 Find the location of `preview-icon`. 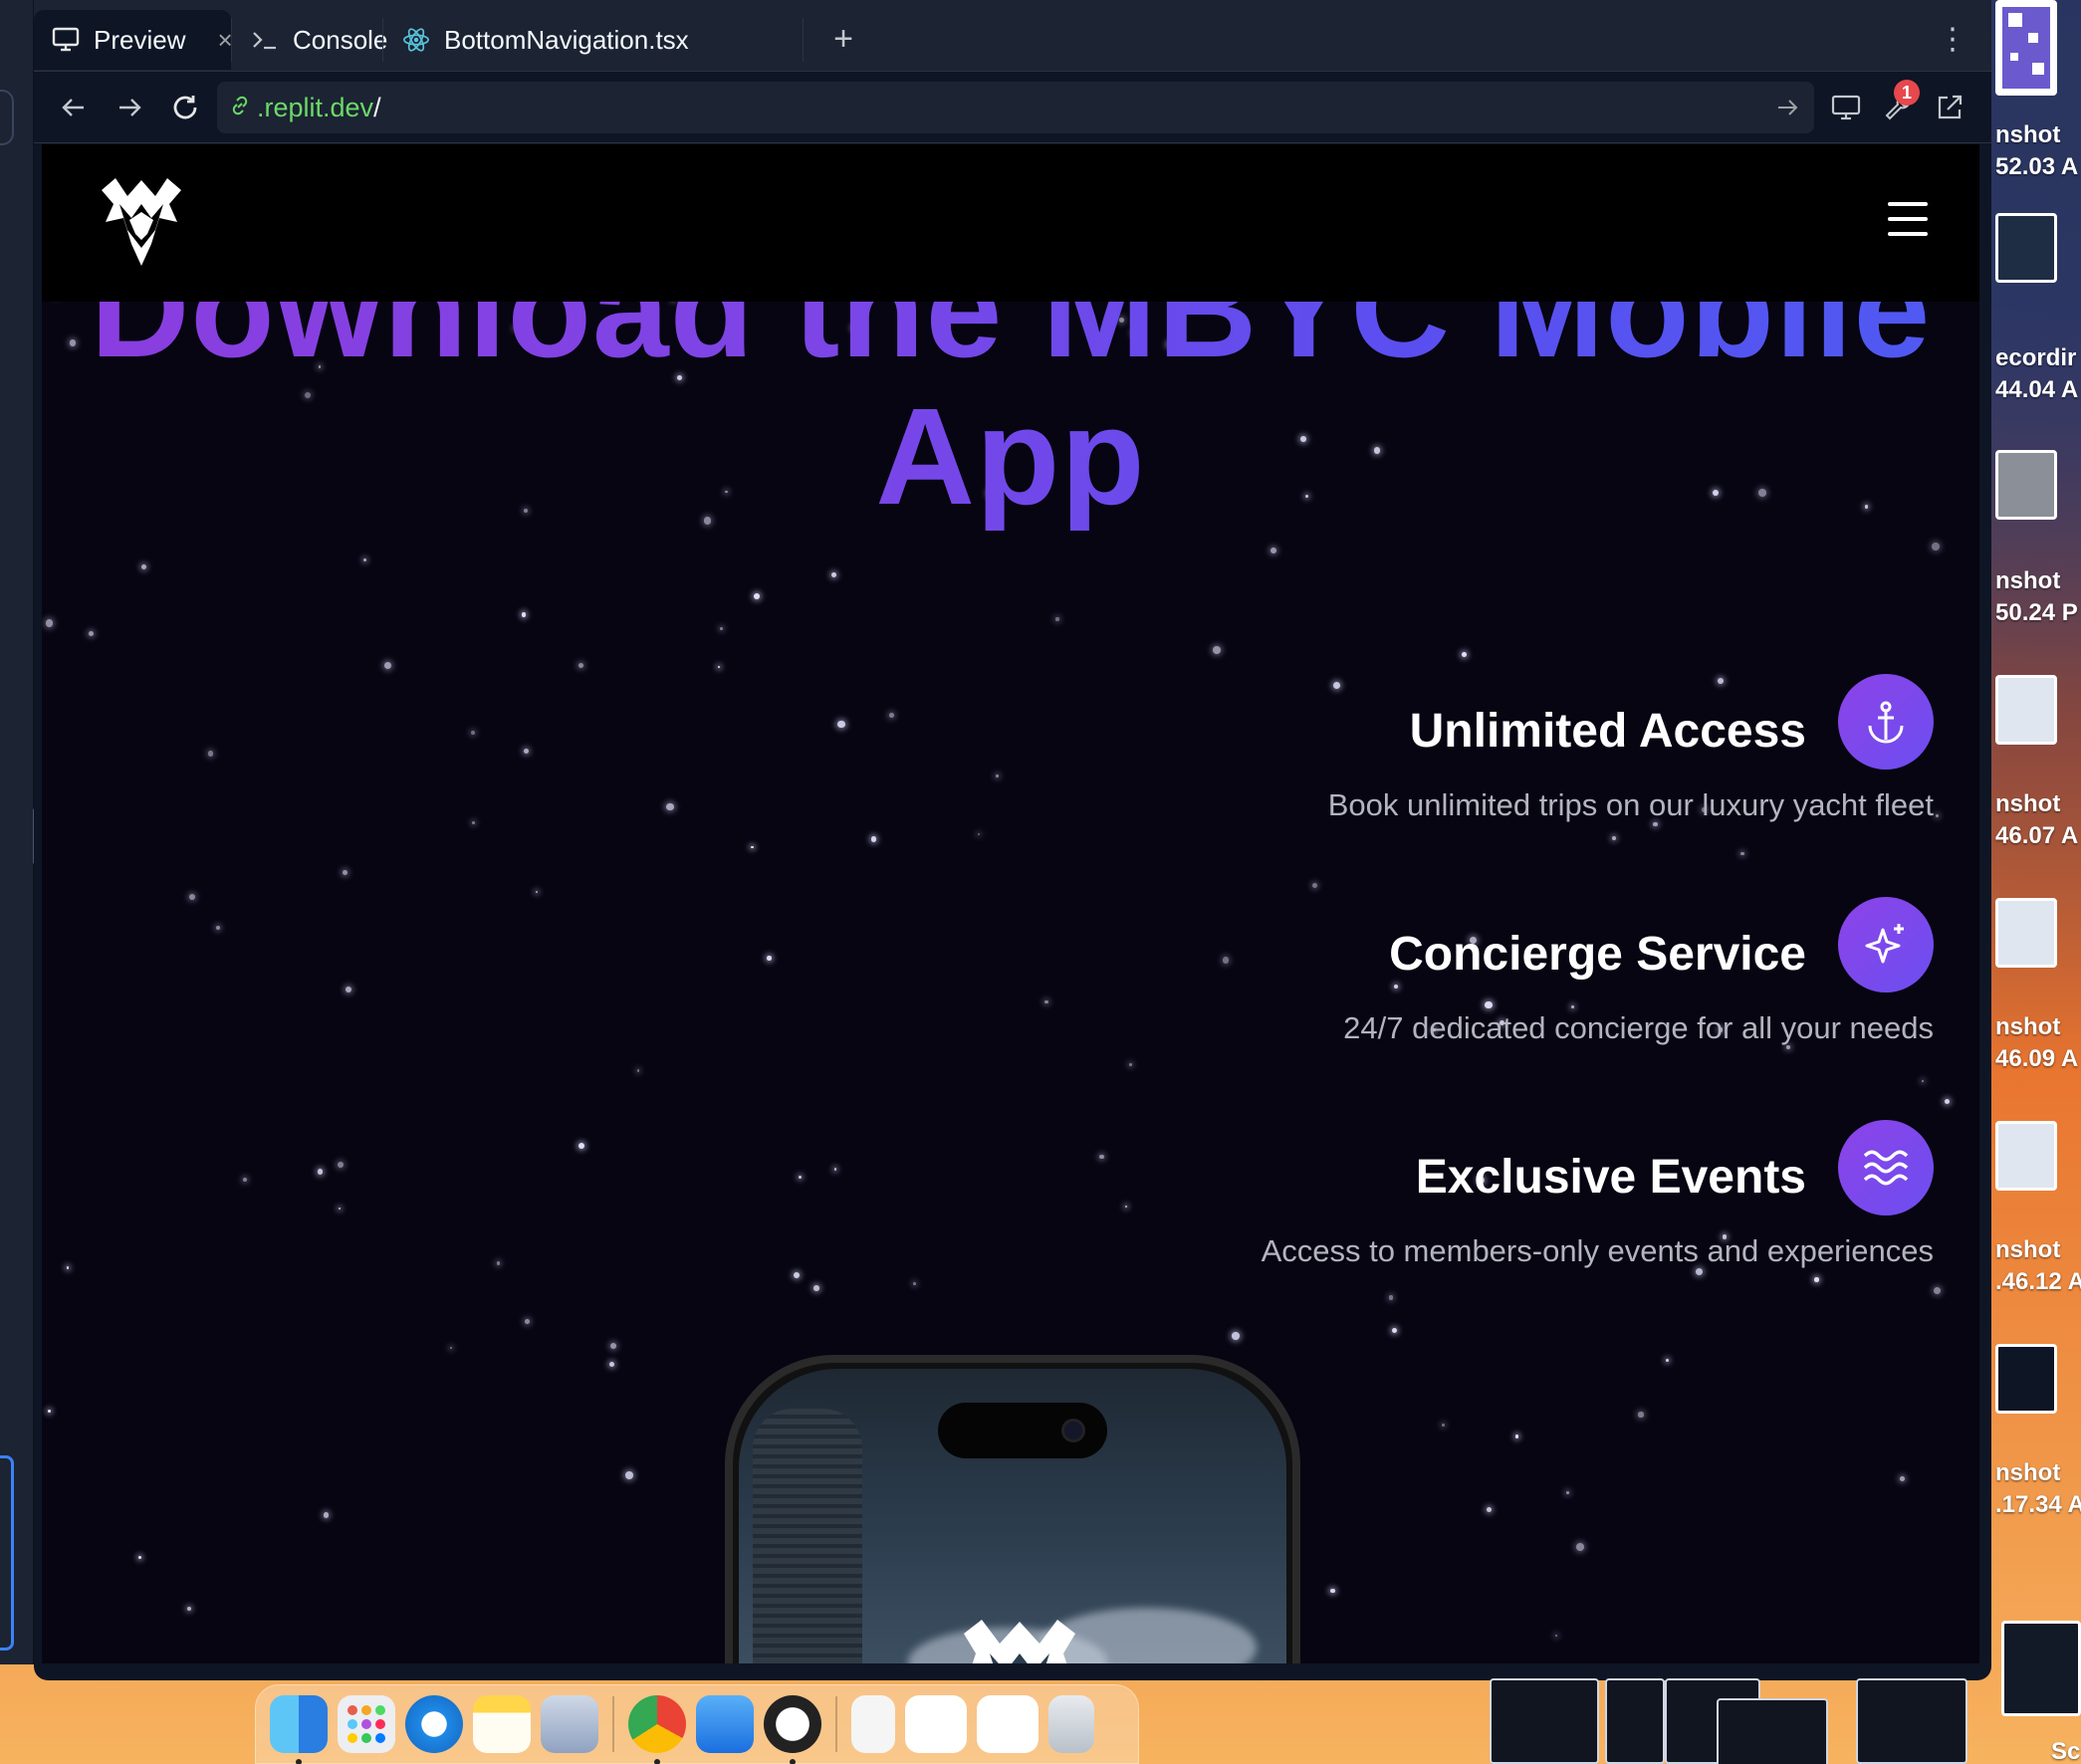

preview-icon is located at coordinates (569, 1724).